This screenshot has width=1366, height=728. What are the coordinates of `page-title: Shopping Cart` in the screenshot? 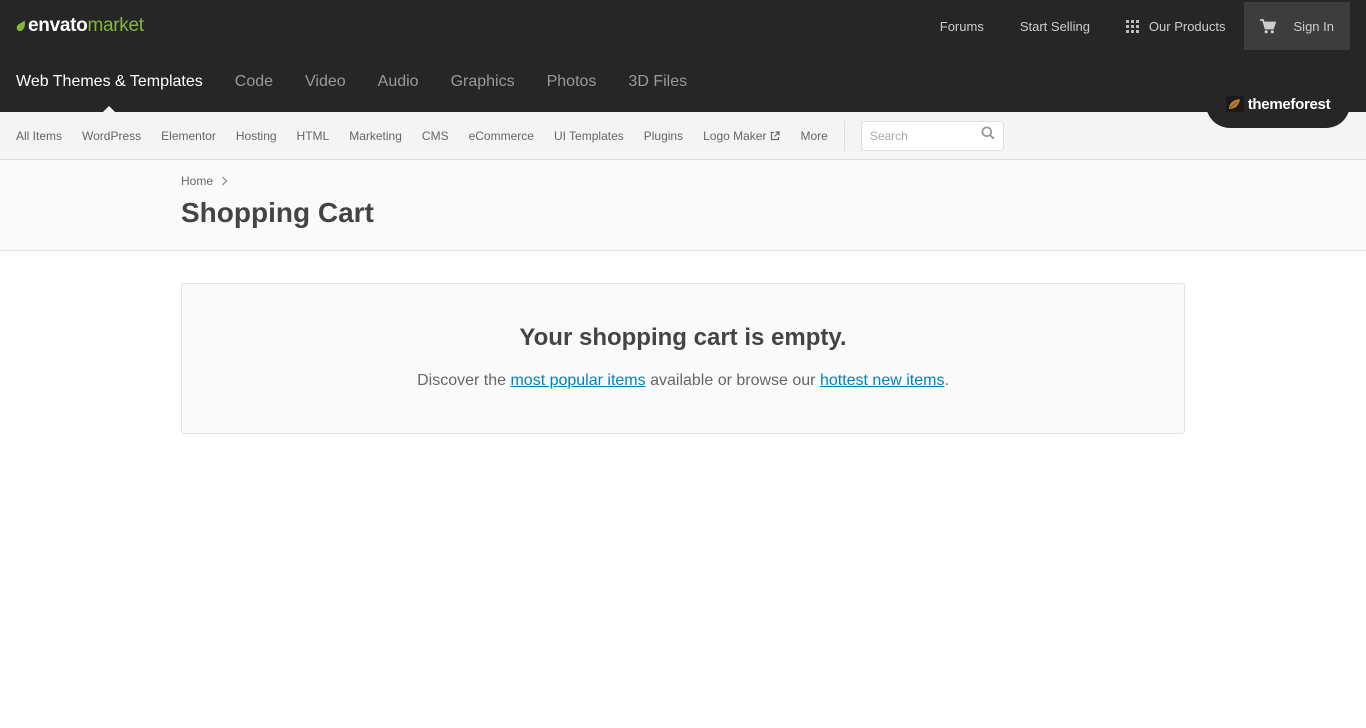 It's located at (277, 212).